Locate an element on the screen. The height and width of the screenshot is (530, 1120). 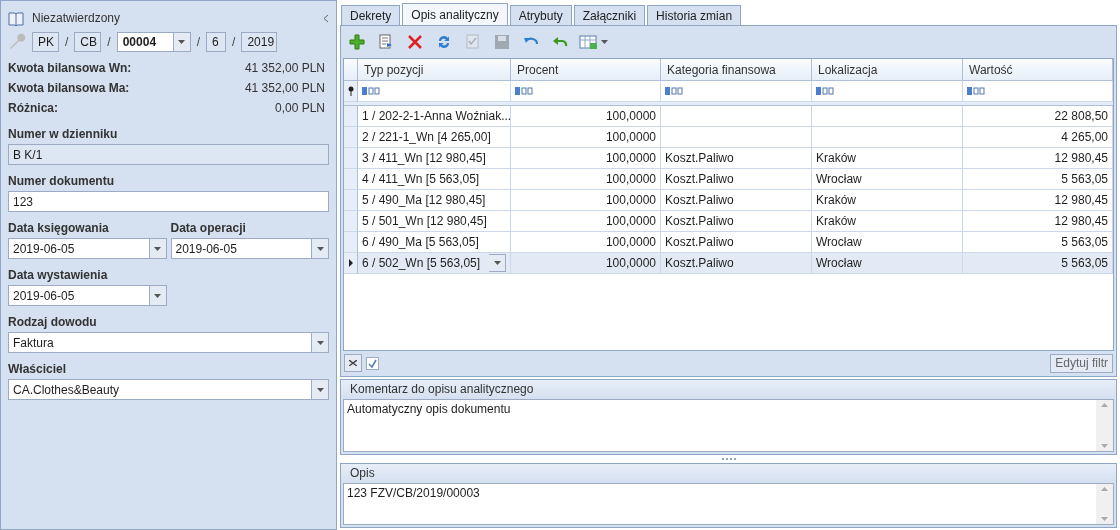
field-label: Rodzaj dowodu is located at coordinates (53, 322).